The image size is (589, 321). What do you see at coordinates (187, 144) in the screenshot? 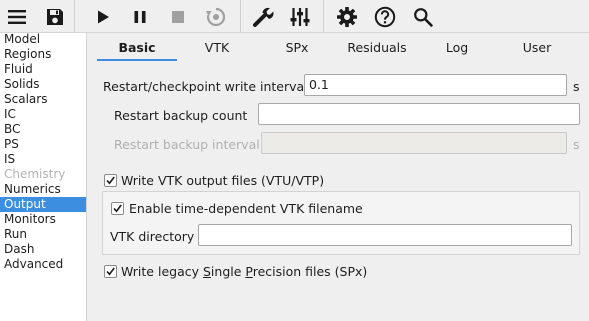
I see `backup-interval-label: Restart backup interval` at bounding box center [187, 144].